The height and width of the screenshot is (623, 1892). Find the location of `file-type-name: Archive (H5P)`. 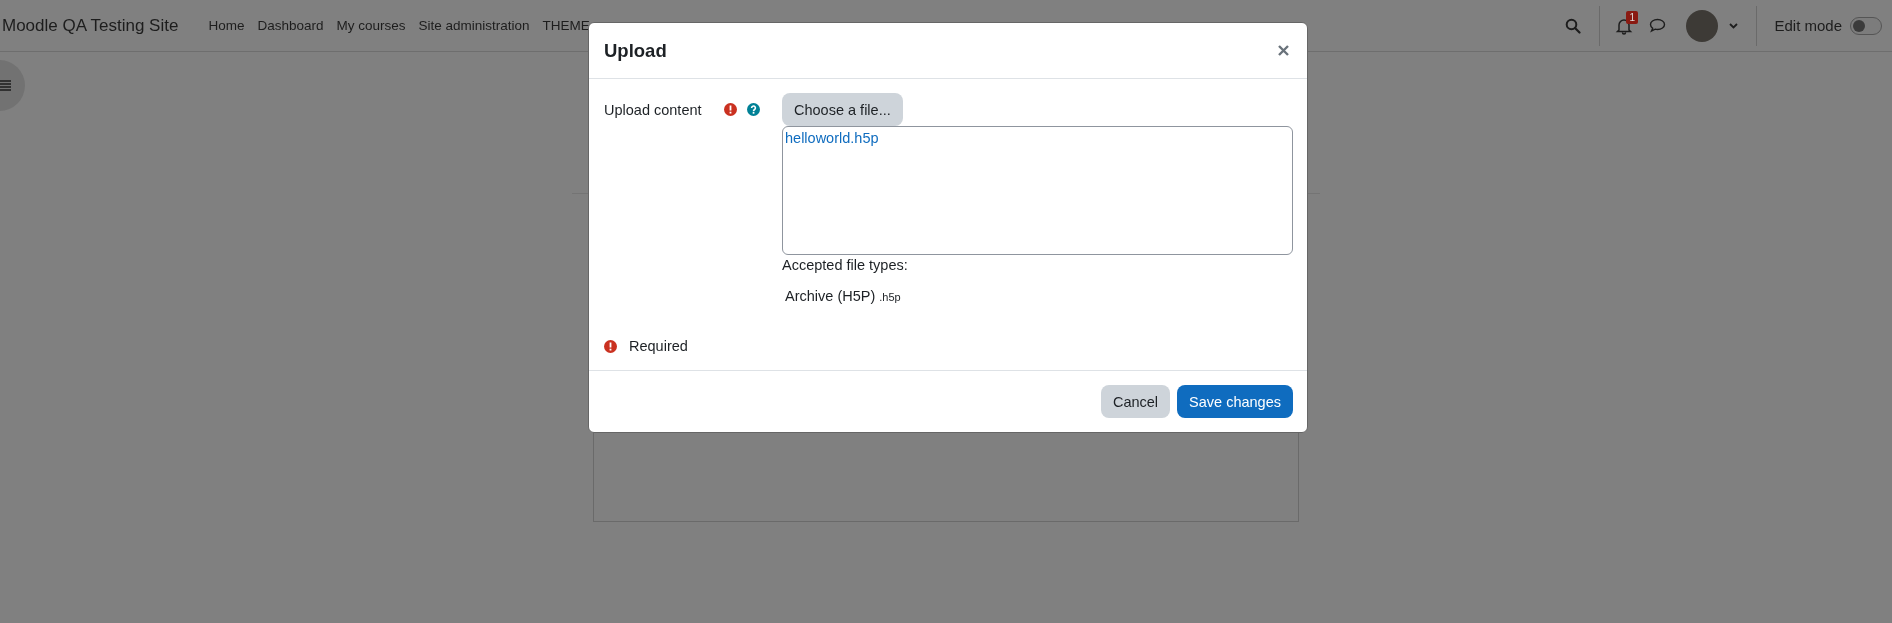

file-type-name: Archive (H5P) is located at coordinates (830, 296).